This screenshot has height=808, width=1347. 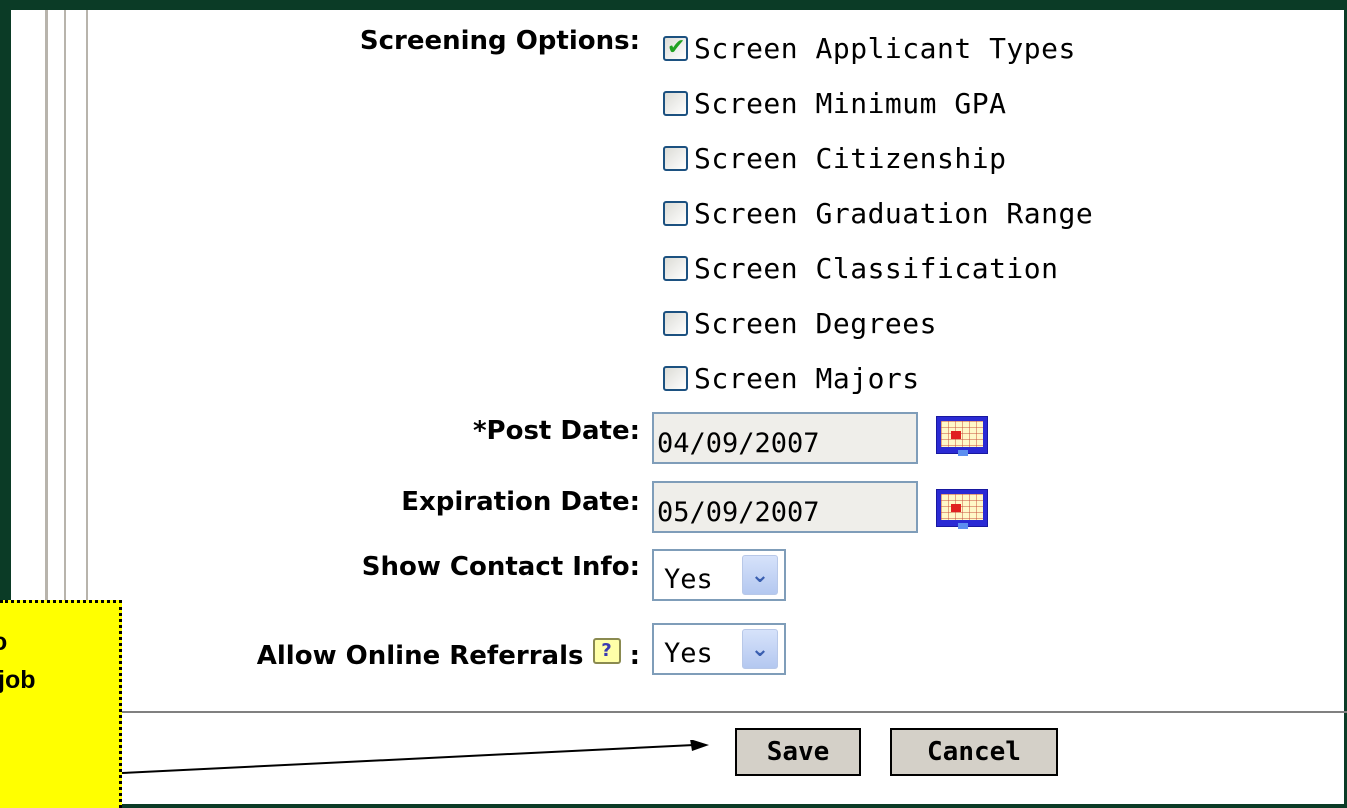 I want to click on checkbox-degrees, so click(x=675, y=323).